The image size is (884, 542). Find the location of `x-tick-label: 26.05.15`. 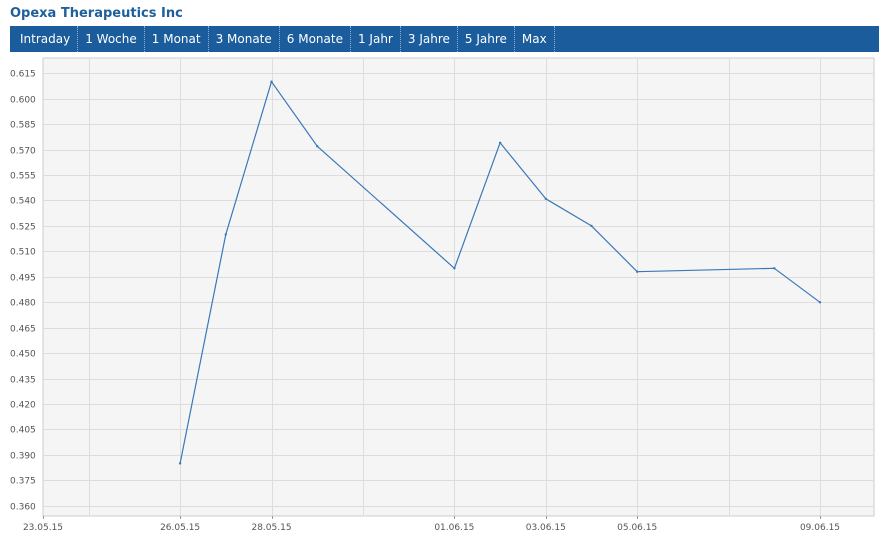

x-tick-label: 26.05.15 is located at coordinates (180, 528).